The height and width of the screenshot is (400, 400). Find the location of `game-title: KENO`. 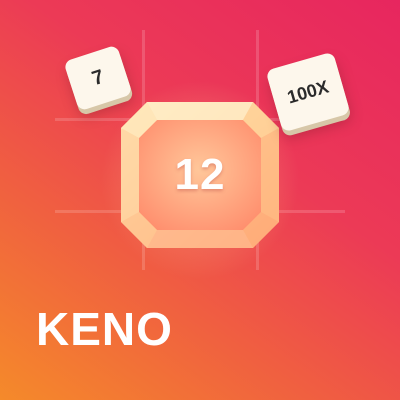

game-title: KENO is located at coordinates (104, 329).